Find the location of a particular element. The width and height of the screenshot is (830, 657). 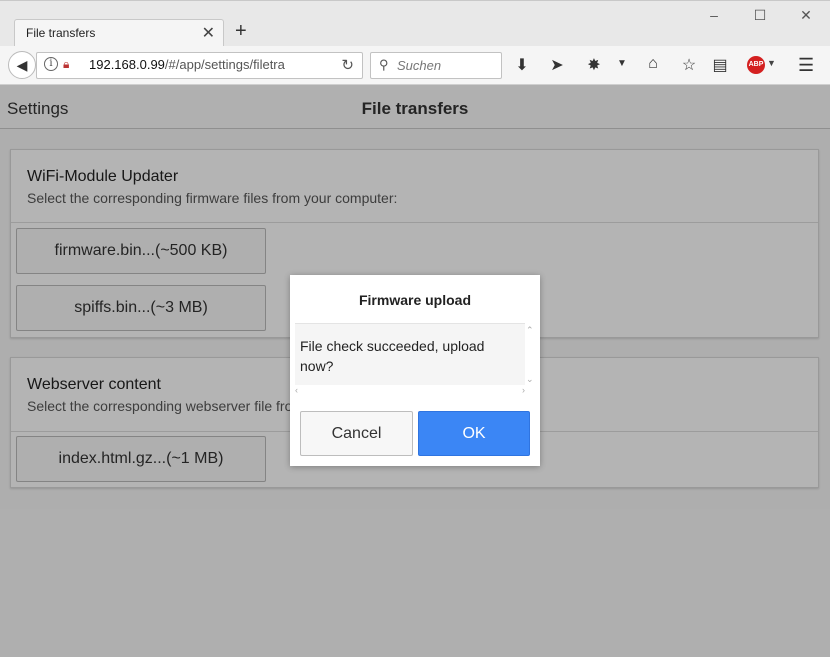

close-tab-icon: ✕ is located at coordinates (208, 33).